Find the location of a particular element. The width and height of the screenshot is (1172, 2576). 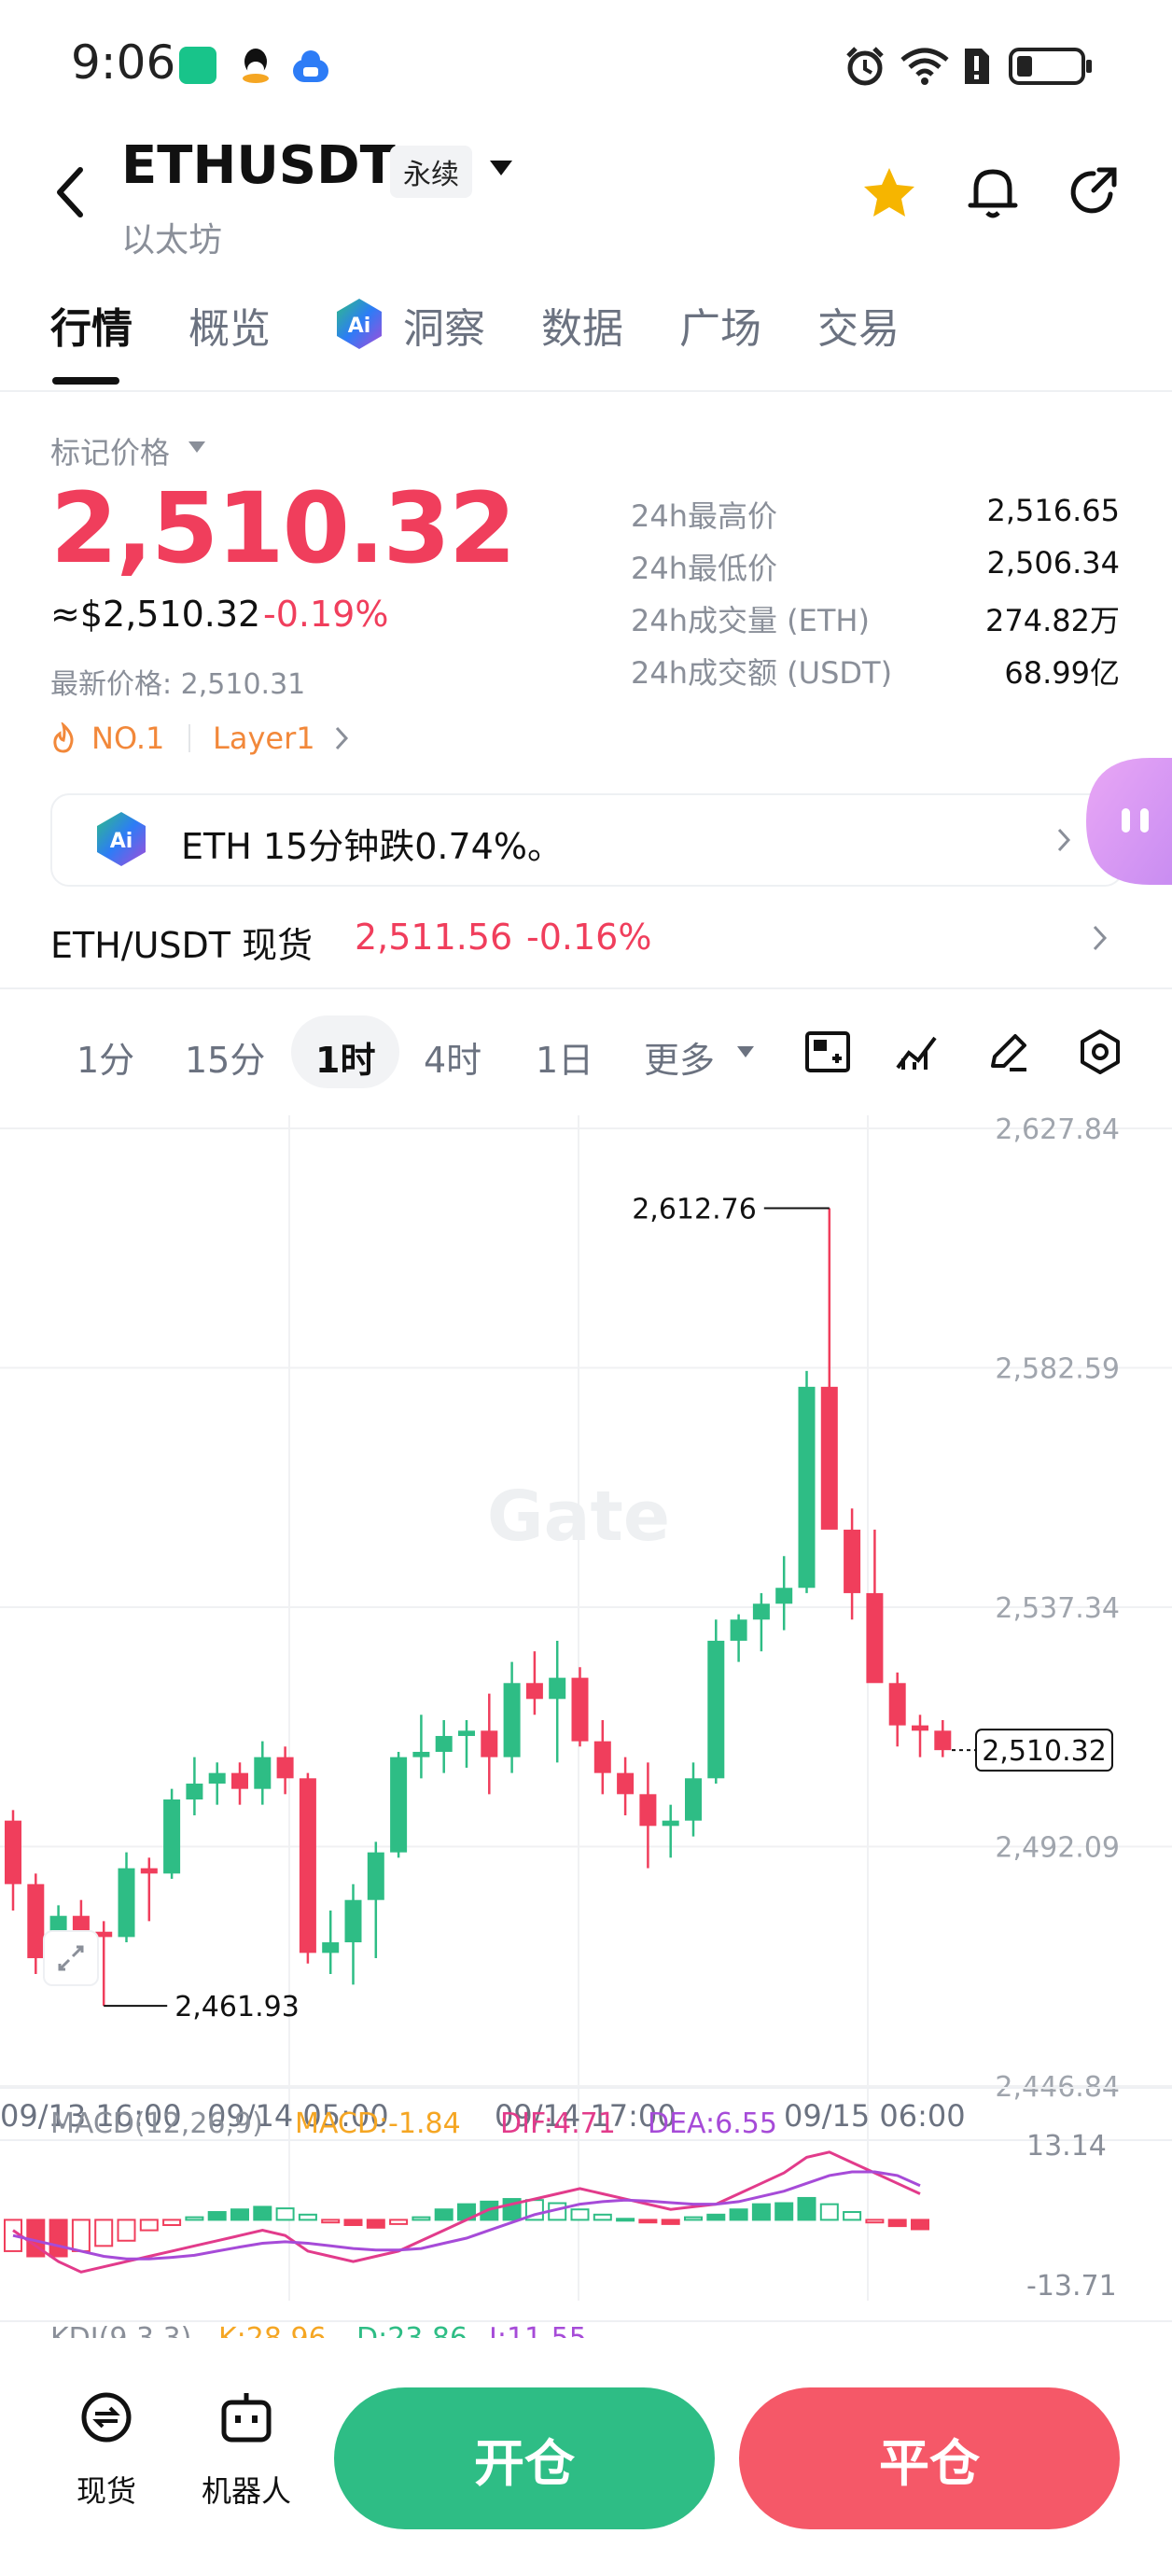

spot-pair-label: ETH/USDT 现货 is located at coordinates (181, 942).